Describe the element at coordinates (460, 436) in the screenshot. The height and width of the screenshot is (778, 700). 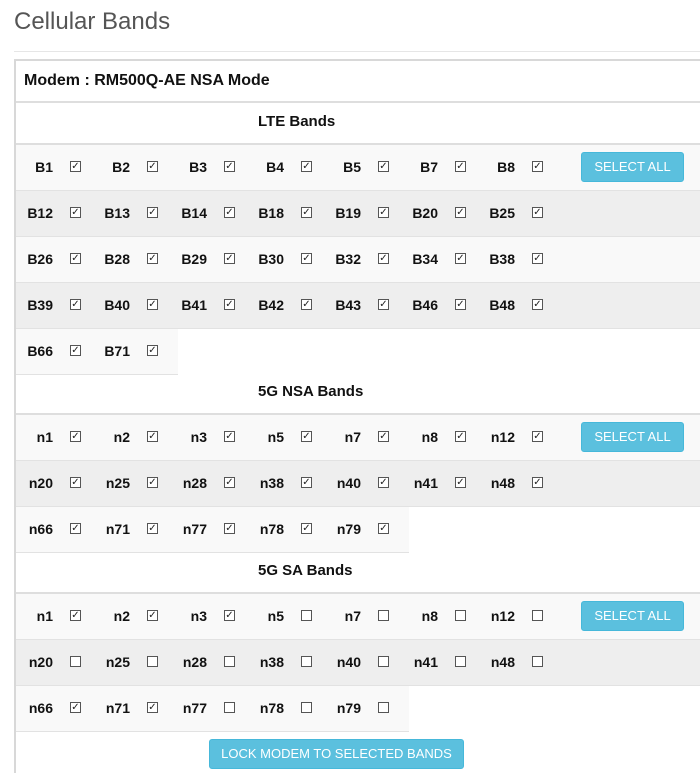
I see `band-checkbox-n8: ✓` at that location.